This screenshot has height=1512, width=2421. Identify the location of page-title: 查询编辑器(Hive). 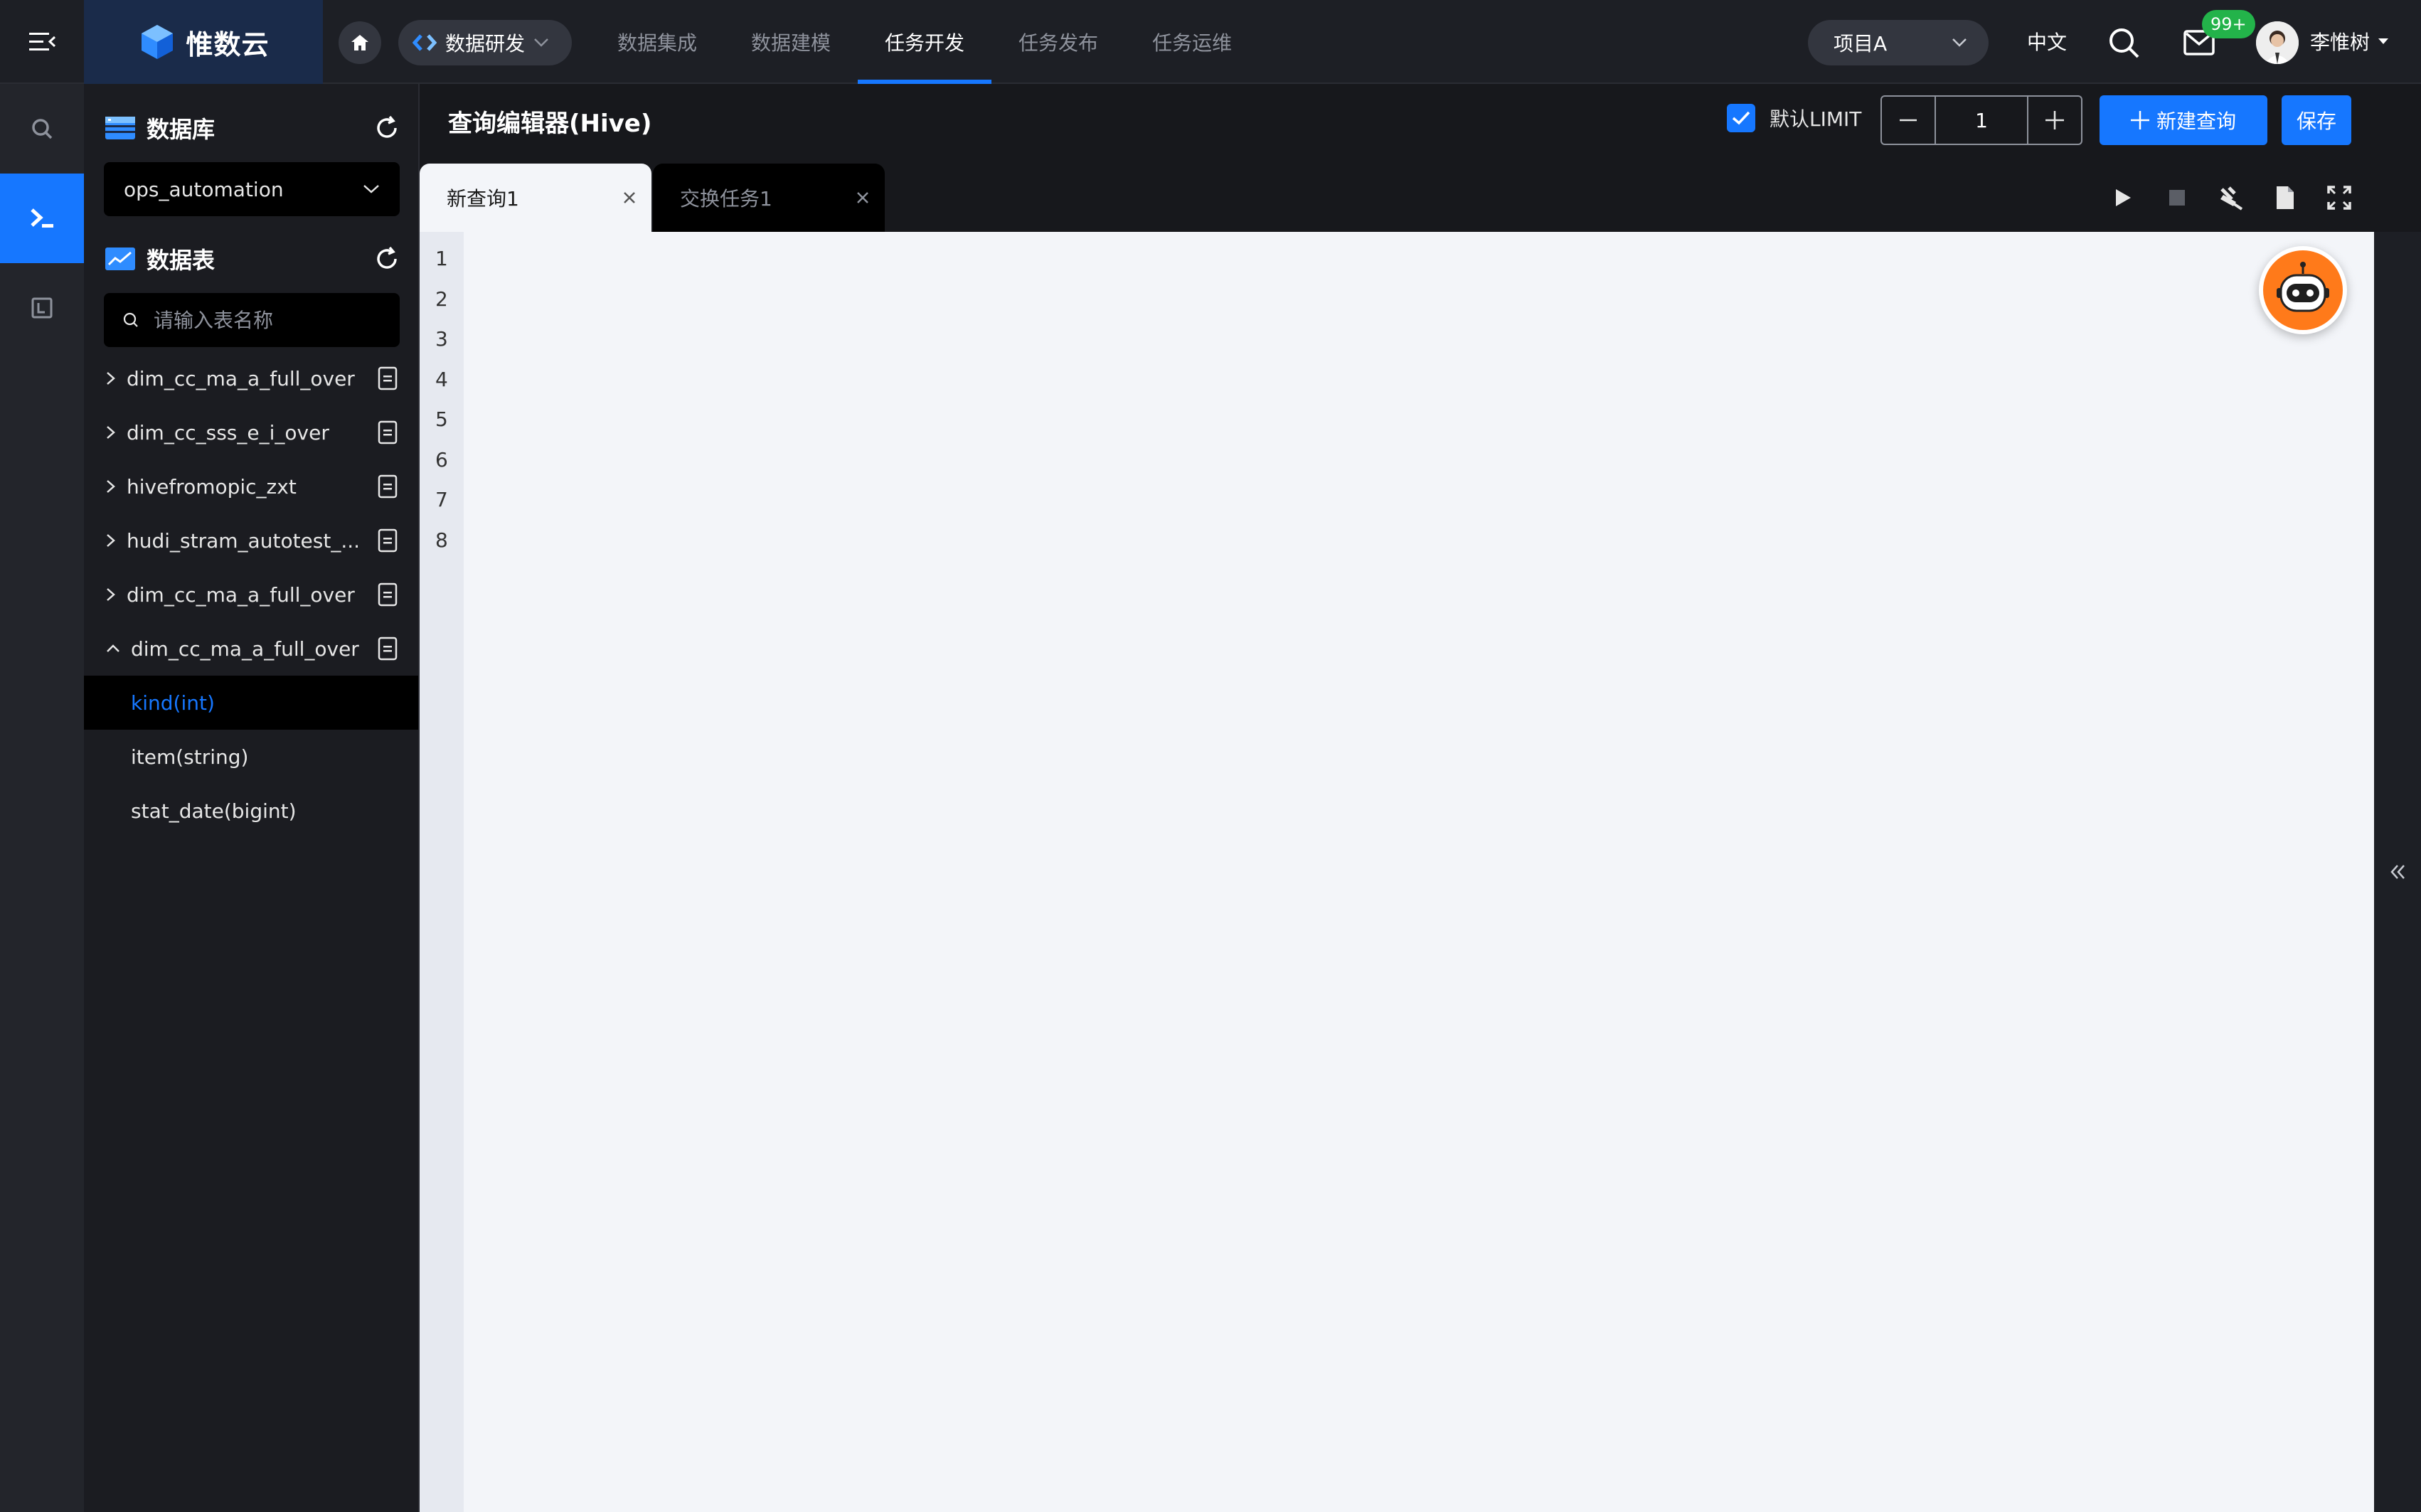
(550, 124).